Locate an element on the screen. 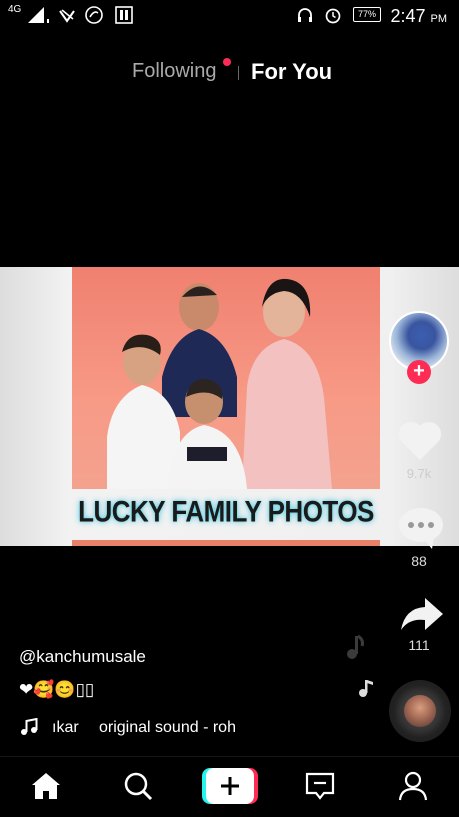 This screenshot has width=459, height=817. sound-name: original sound - roh is located at coordinates (167, 728).